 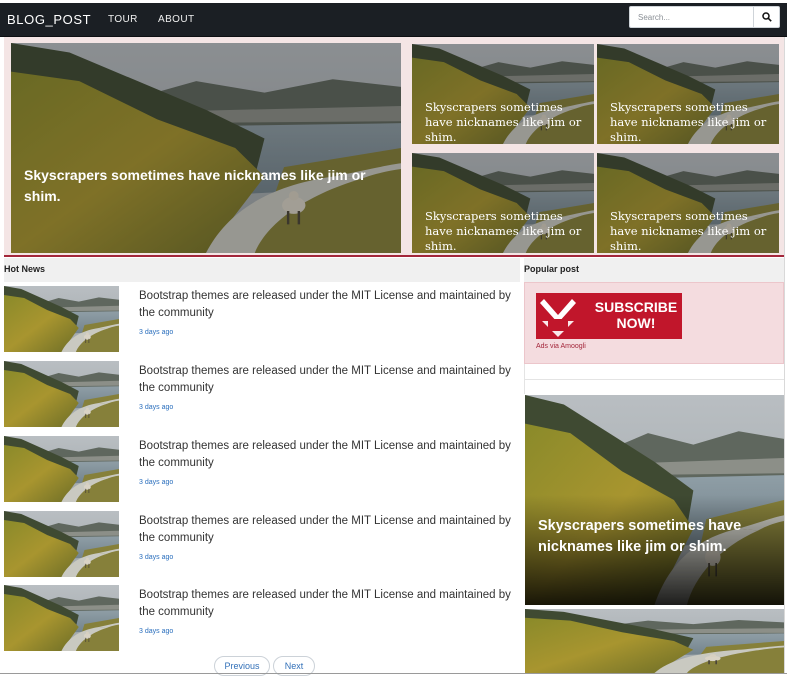 What do you see at coordinates (561, 346) in the screenshot?
I see `ad-caption: Ads via Amoogli` at bounding box center [561, 346].